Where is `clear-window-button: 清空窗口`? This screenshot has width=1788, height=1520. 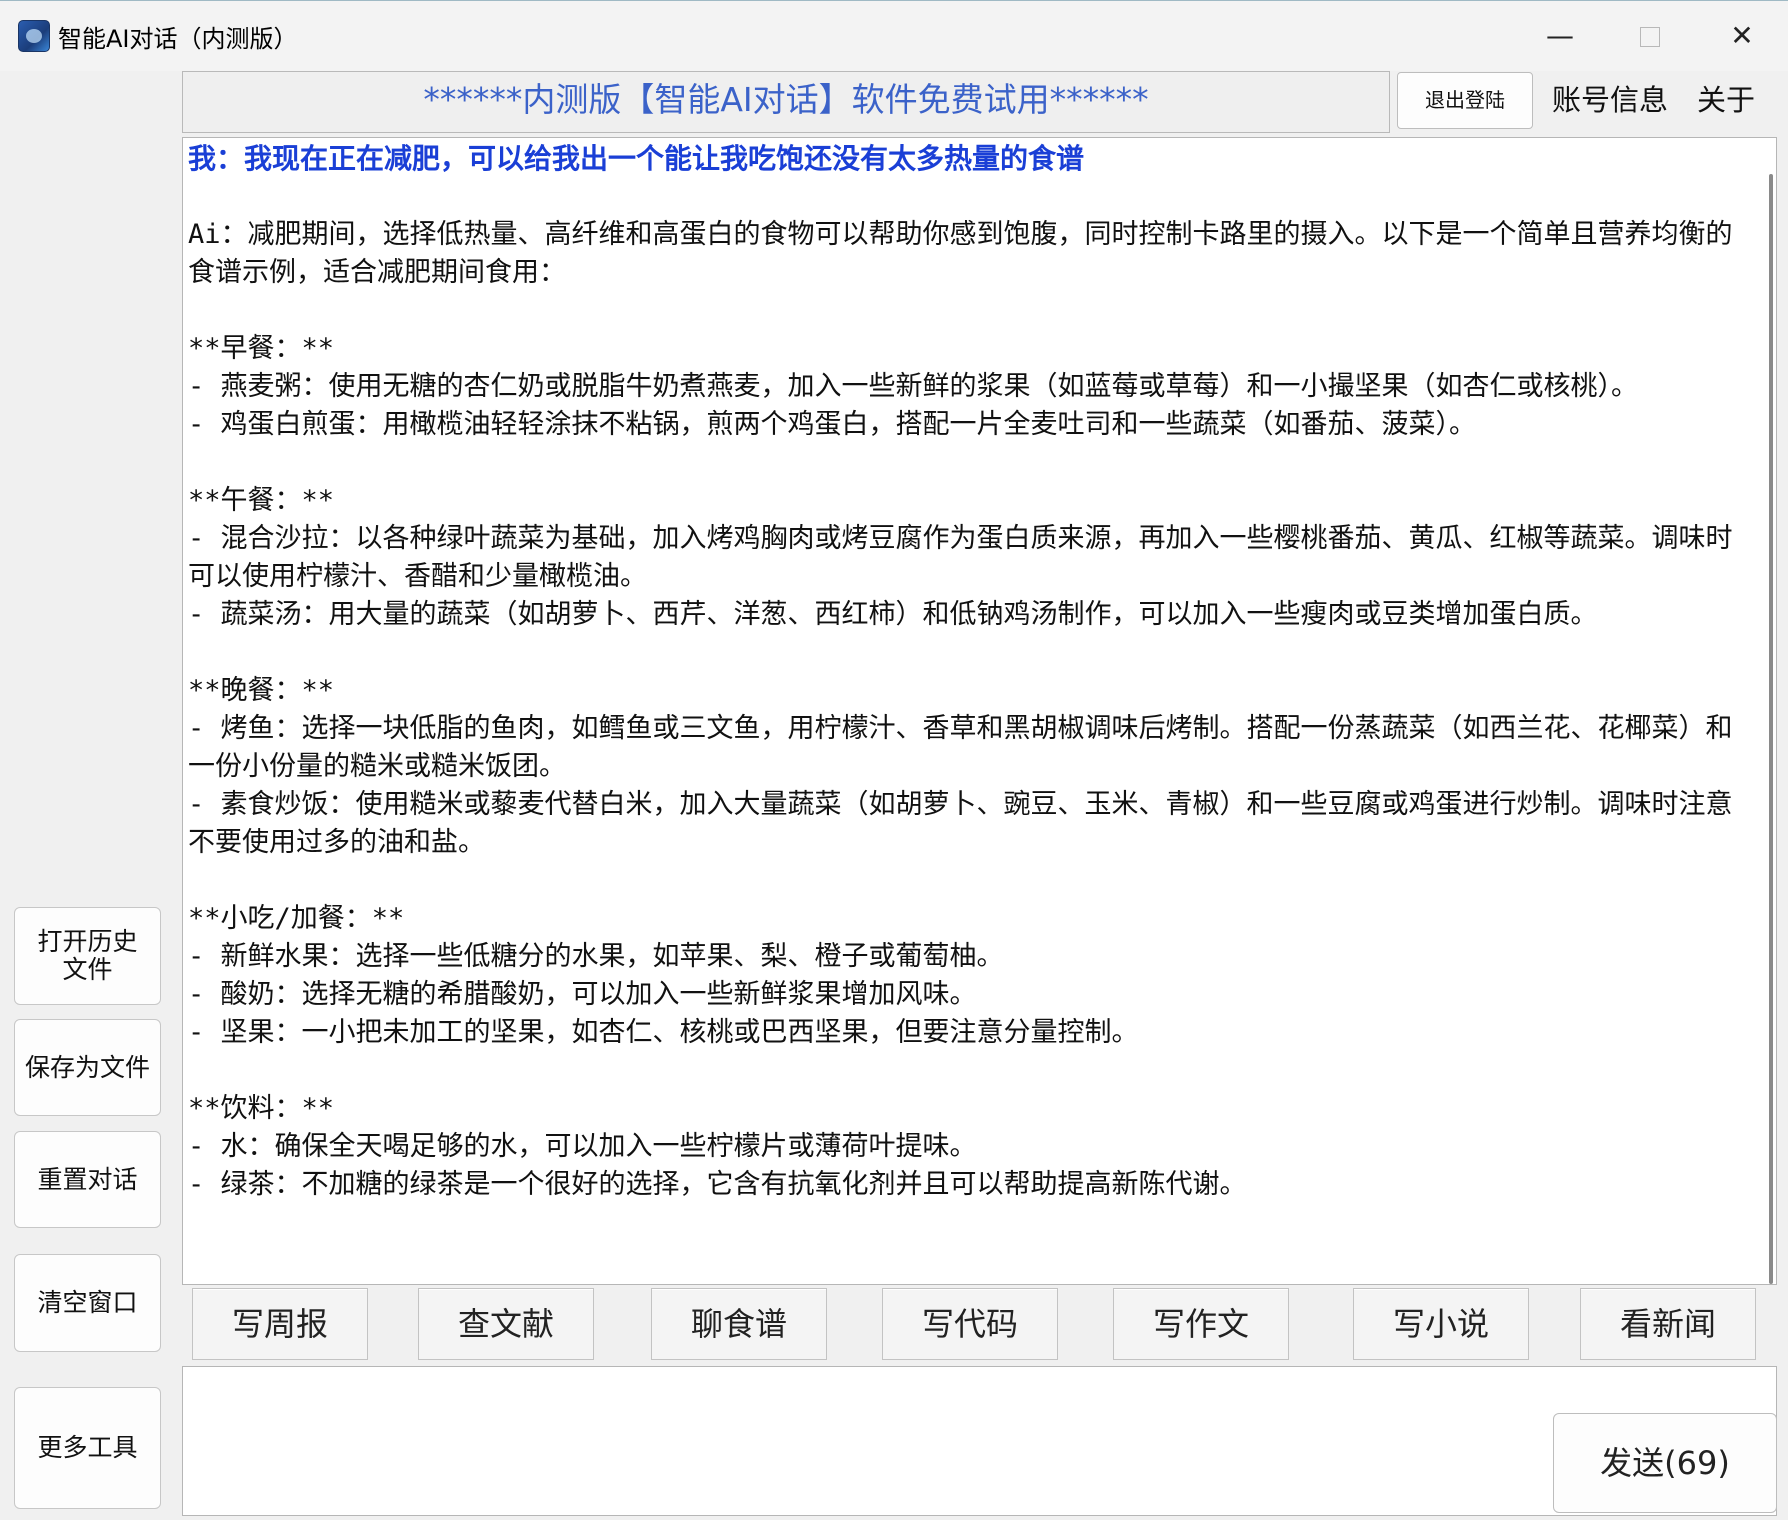 clear-window-button: 清空窗口 is located at coordinates (87, 1303).